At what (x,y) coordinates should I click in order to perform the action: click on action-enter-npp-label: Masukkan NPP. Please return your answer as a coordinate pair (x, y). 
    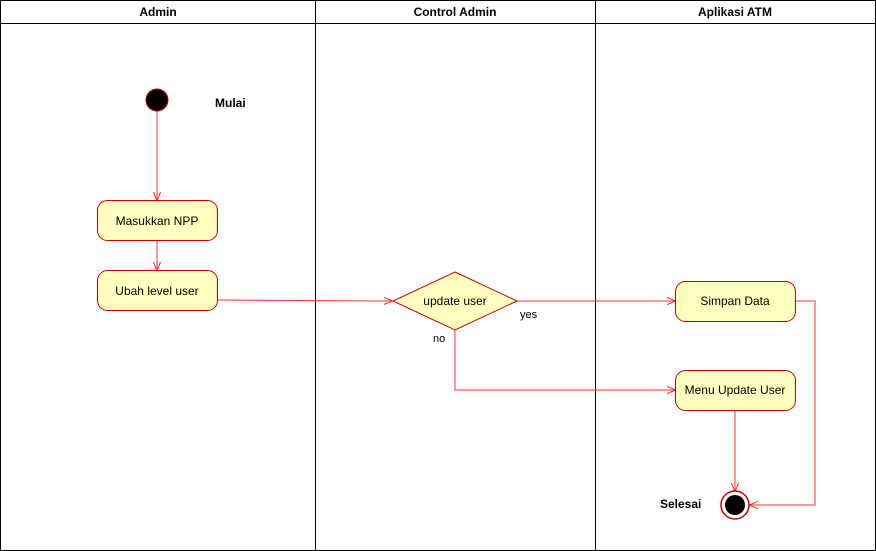
    Looking at the image, I should click on (157, 221).